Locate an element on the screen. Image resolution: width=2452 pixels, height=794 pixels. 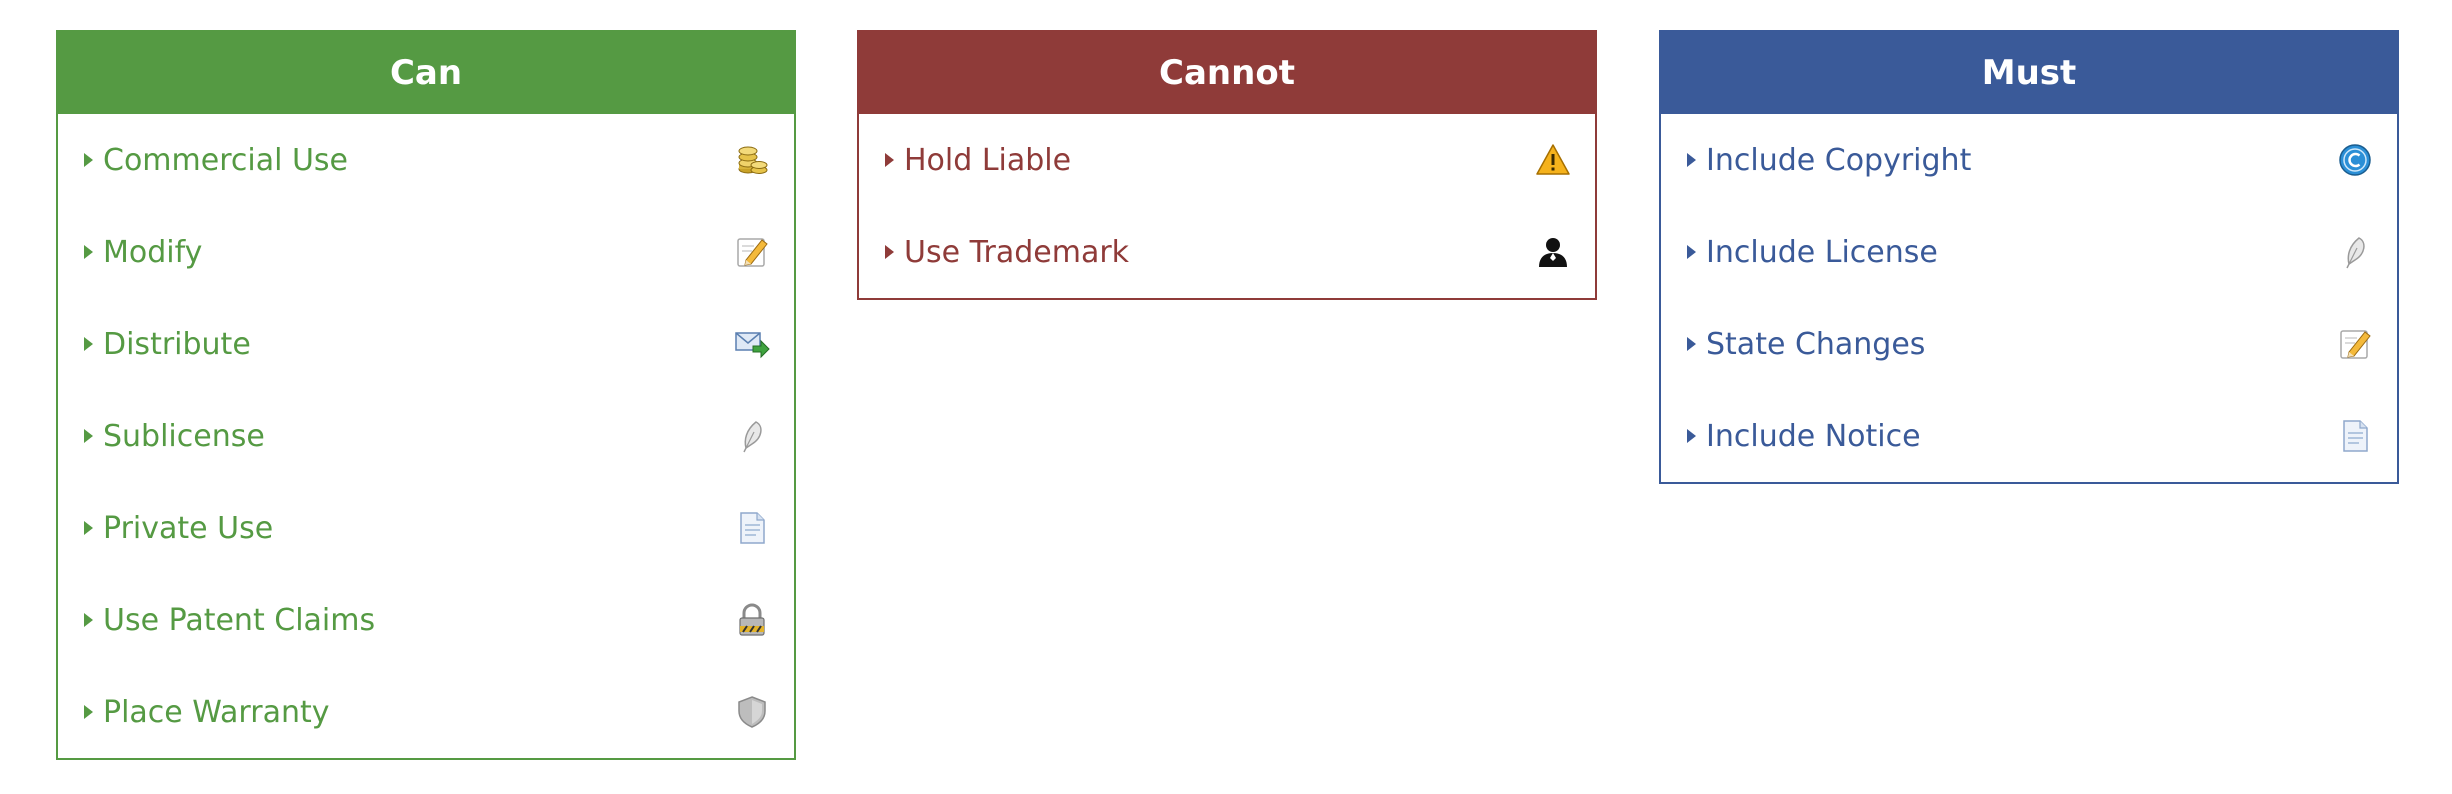
item-label: Include License is located at coordinates (1822, 252).